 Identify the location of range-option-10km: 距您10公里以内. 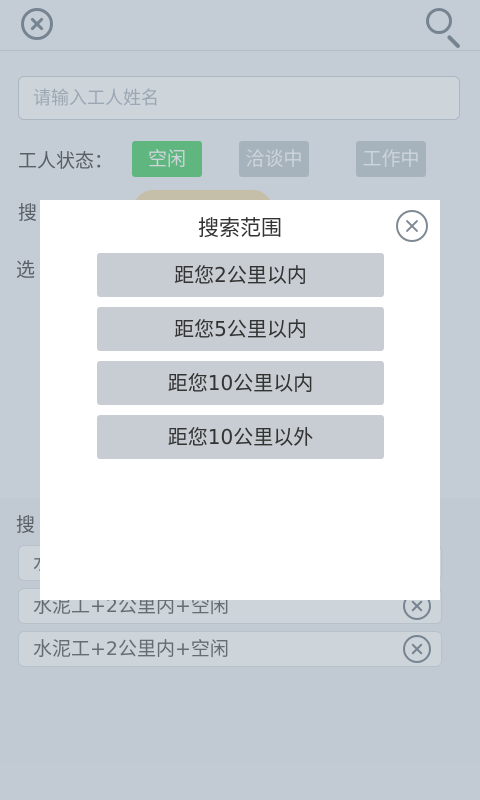
(240, 383).